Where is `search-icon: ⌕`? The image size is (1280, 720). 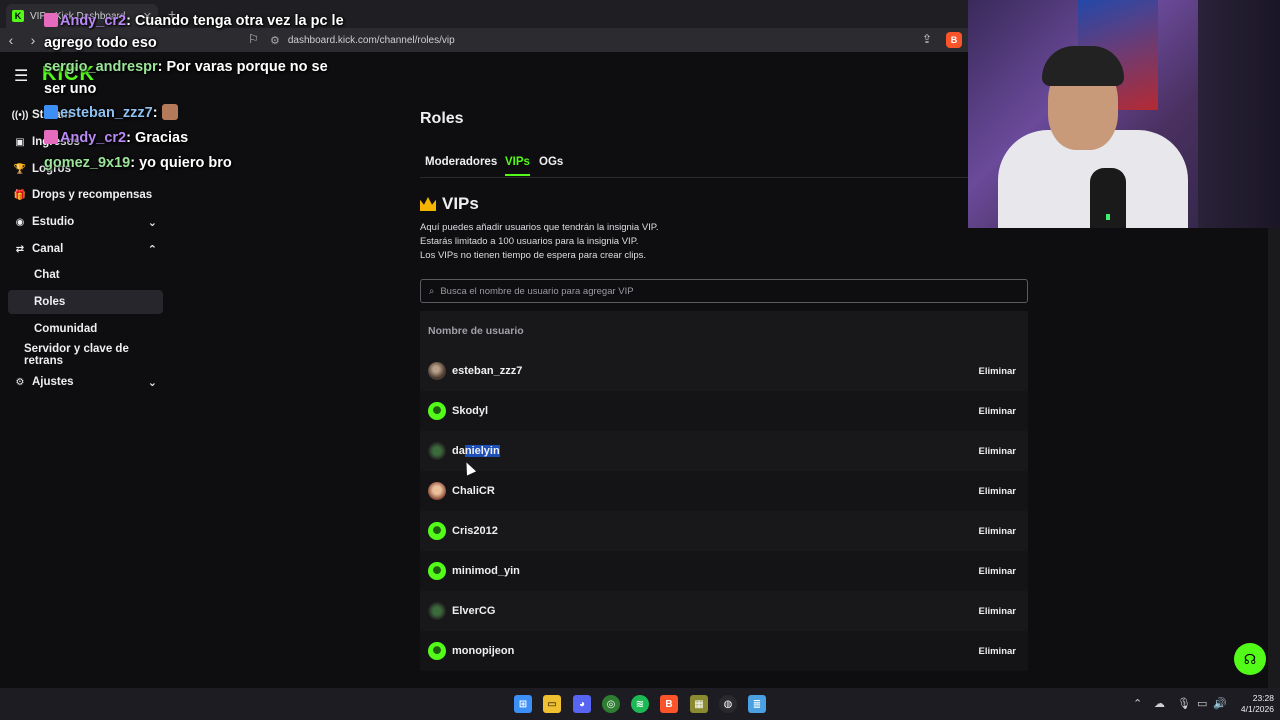 search-icon: ⌕ is located at coordinates (432, 291).